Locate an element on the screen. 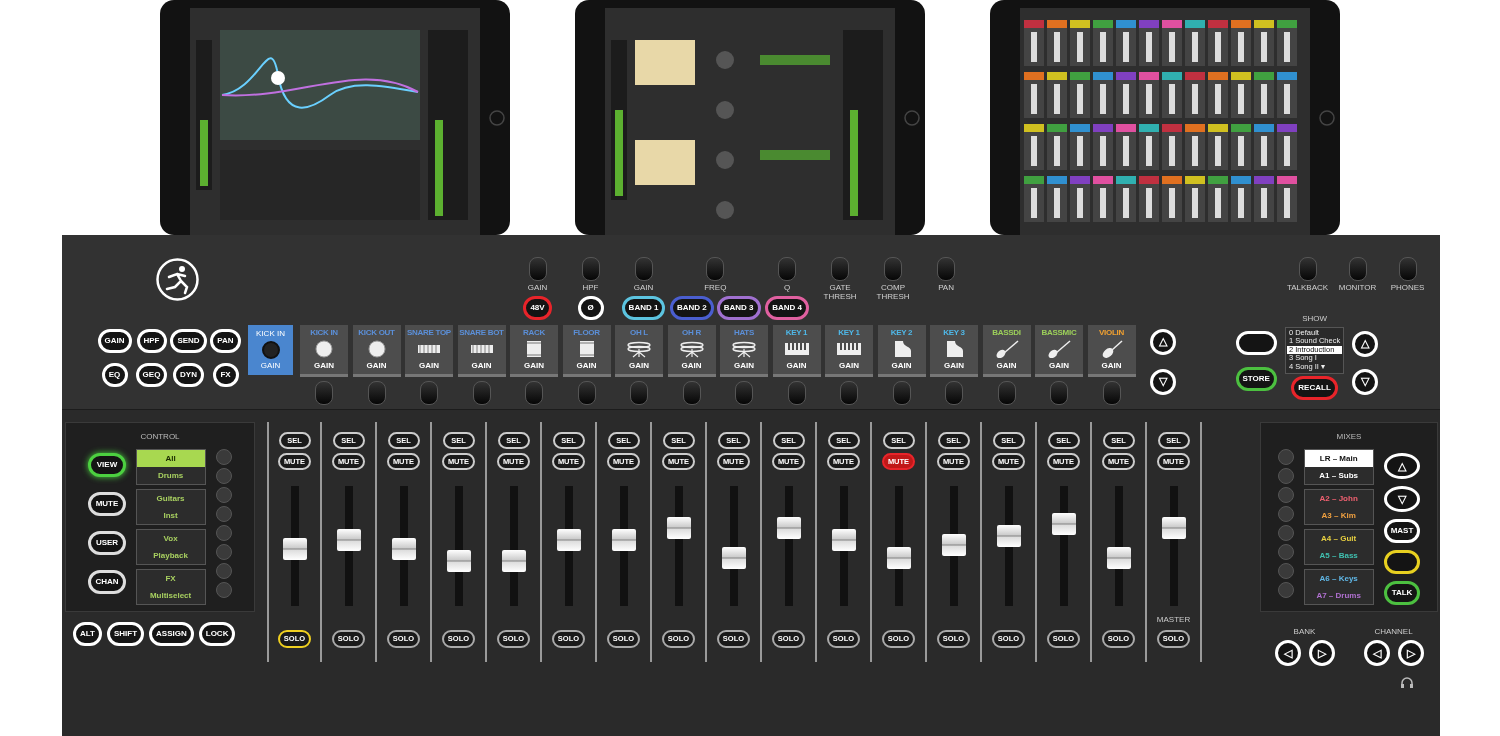  control-button: USER is located at coordinates (107, 543).